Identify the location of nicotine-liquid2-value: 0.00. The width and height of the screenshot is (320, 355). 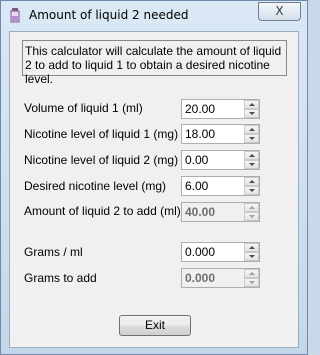
(196, 160).